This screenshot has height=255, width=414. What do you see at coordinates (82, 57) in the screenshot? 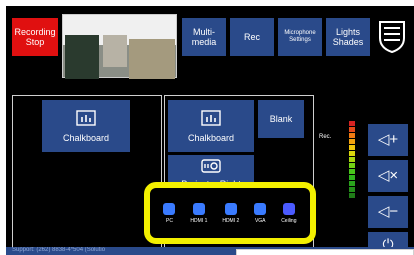
I see `chalkboard-image` at bounding box center [82, 57].